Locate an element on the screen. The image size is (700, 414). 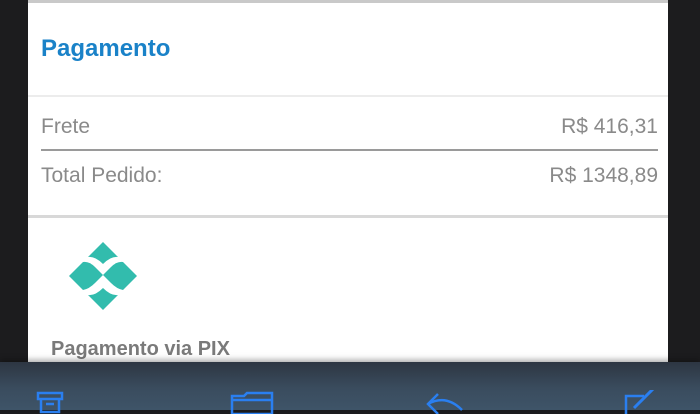
archive-button is located at coordinates (58, 402).